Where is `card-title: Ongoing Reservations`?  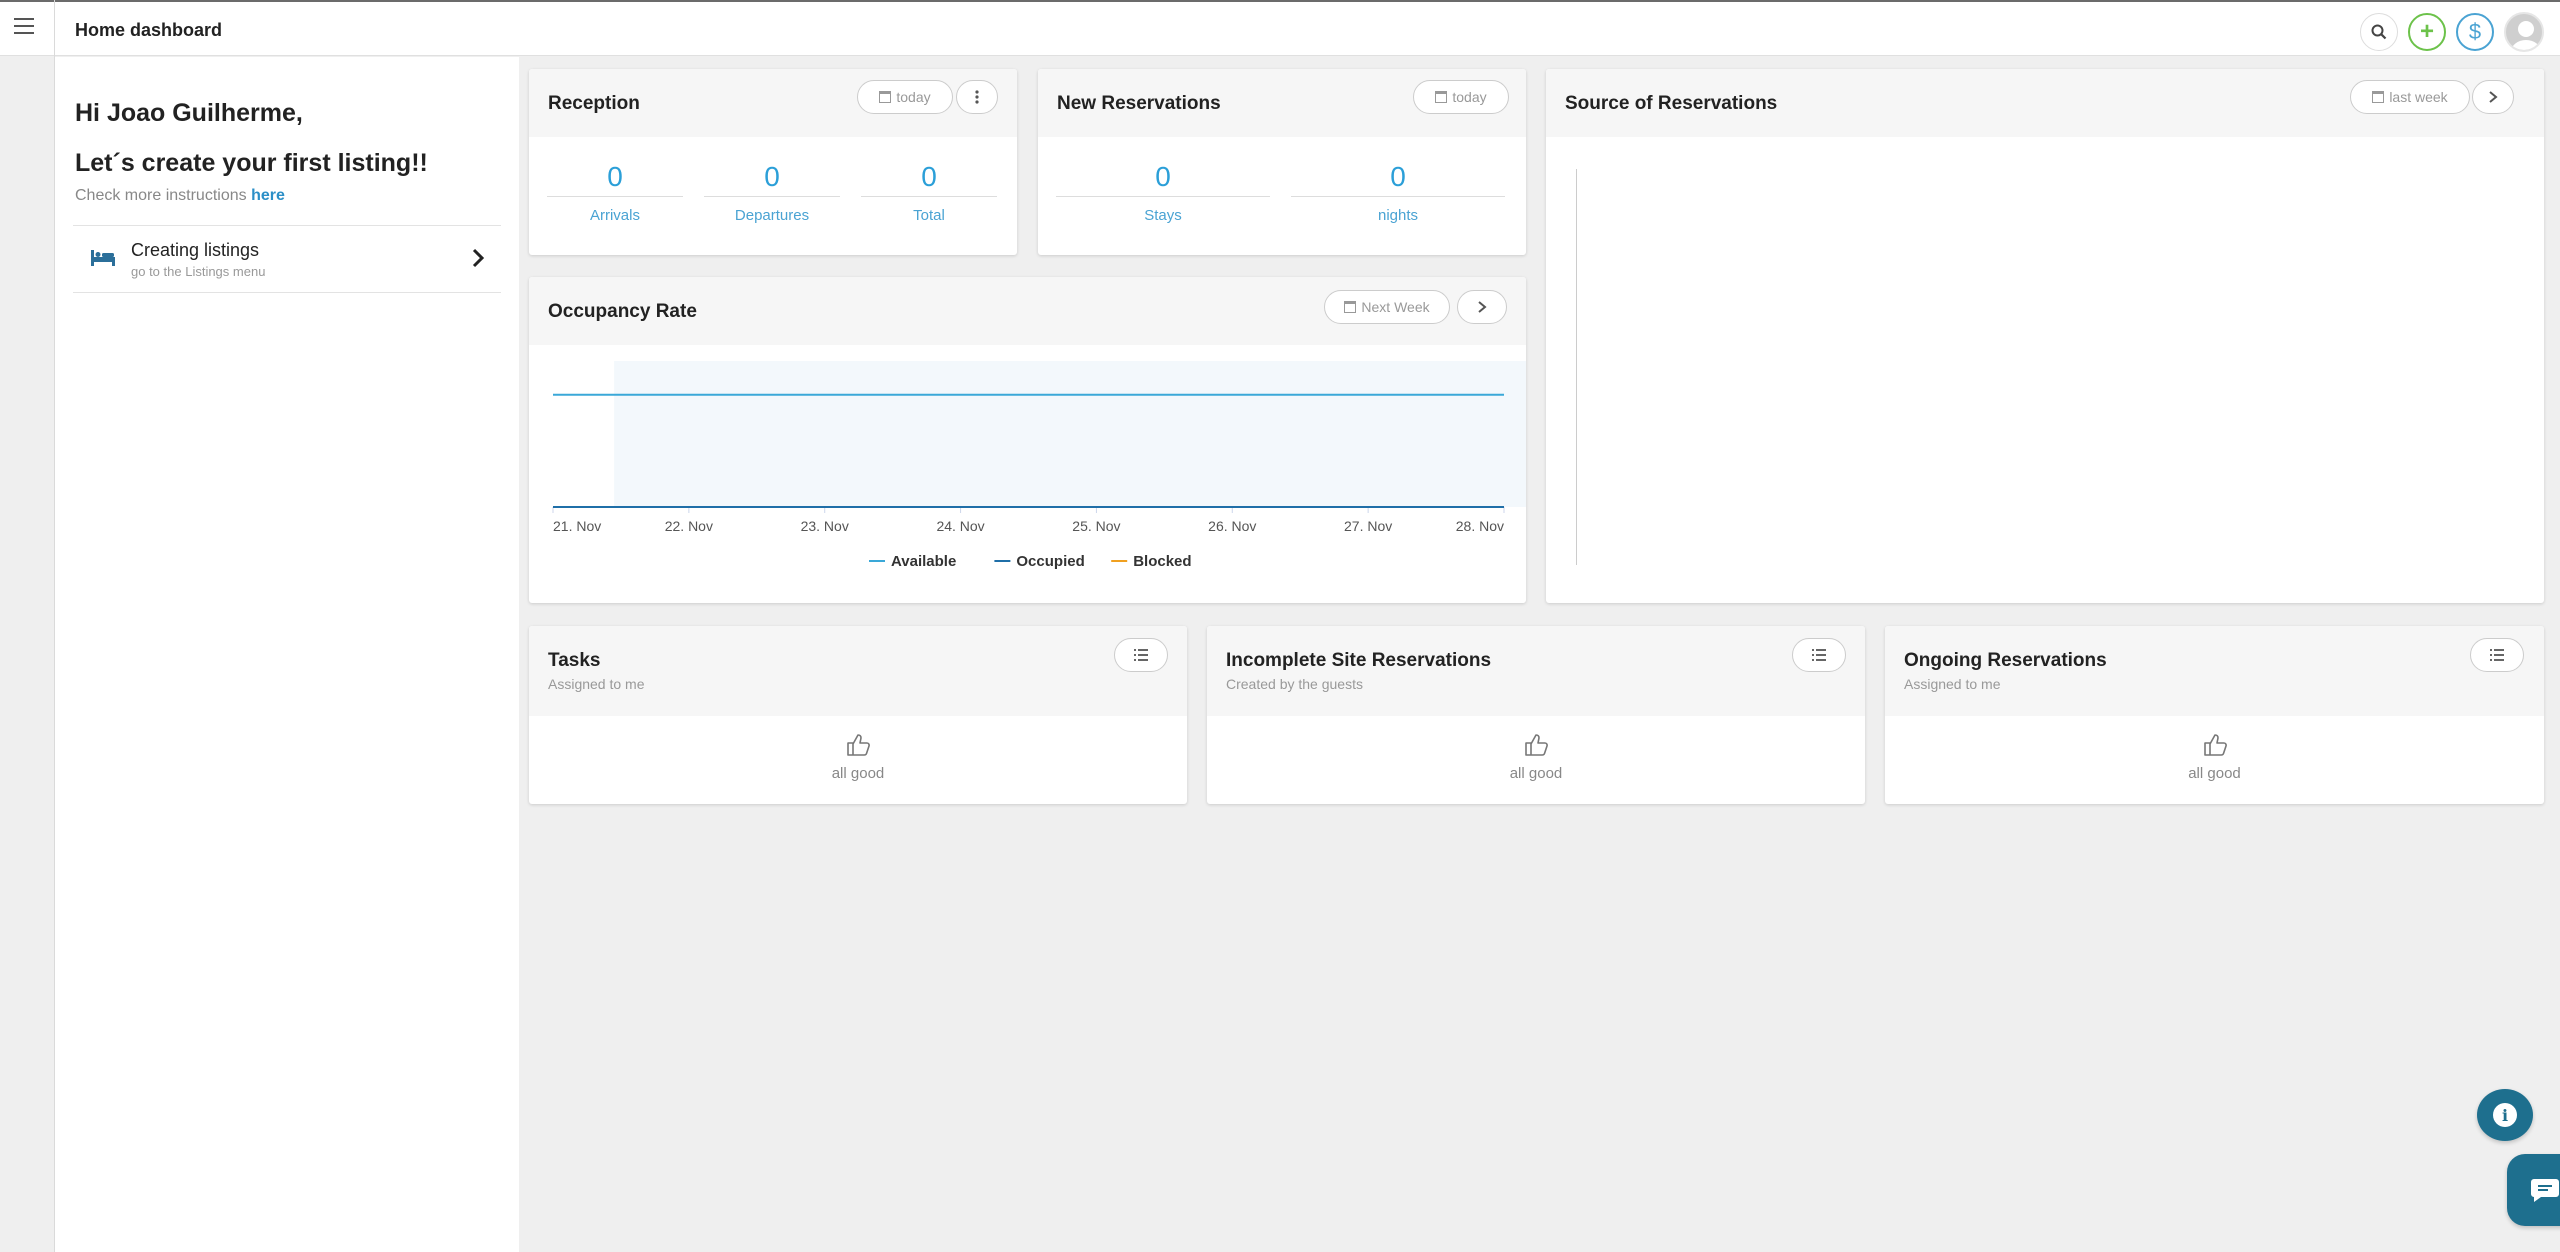 card-title: Ongoing Reservations is located at coordinates (2005, 660).